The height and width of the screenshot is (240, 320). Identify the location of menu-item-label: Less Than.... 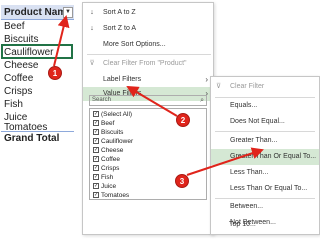
(249, 172).